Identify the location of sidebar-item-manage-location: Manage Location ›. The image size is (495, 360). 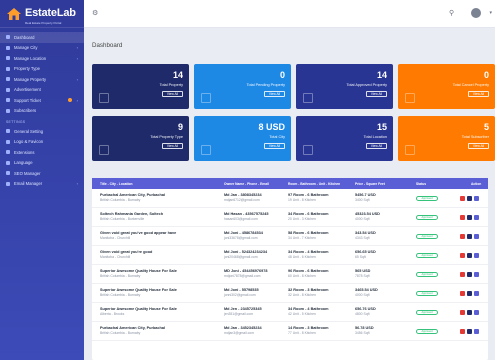
(42, 58).